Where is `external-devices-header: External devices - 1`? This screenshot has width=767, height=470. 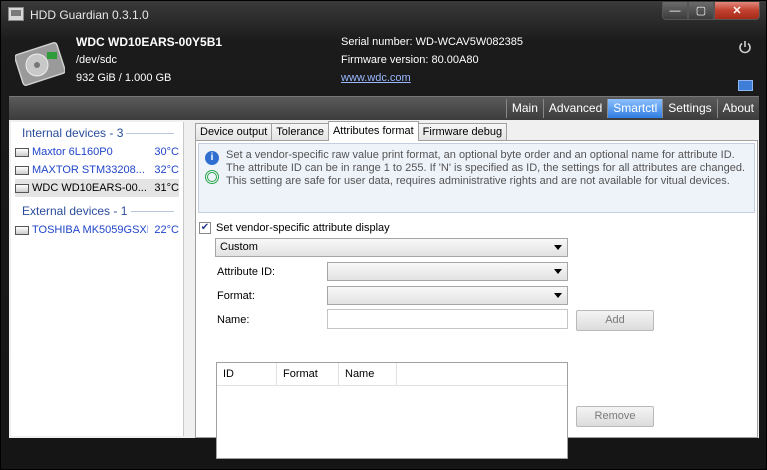
external-devices-header: External devices - 1 is located at coordinates (75, 211).